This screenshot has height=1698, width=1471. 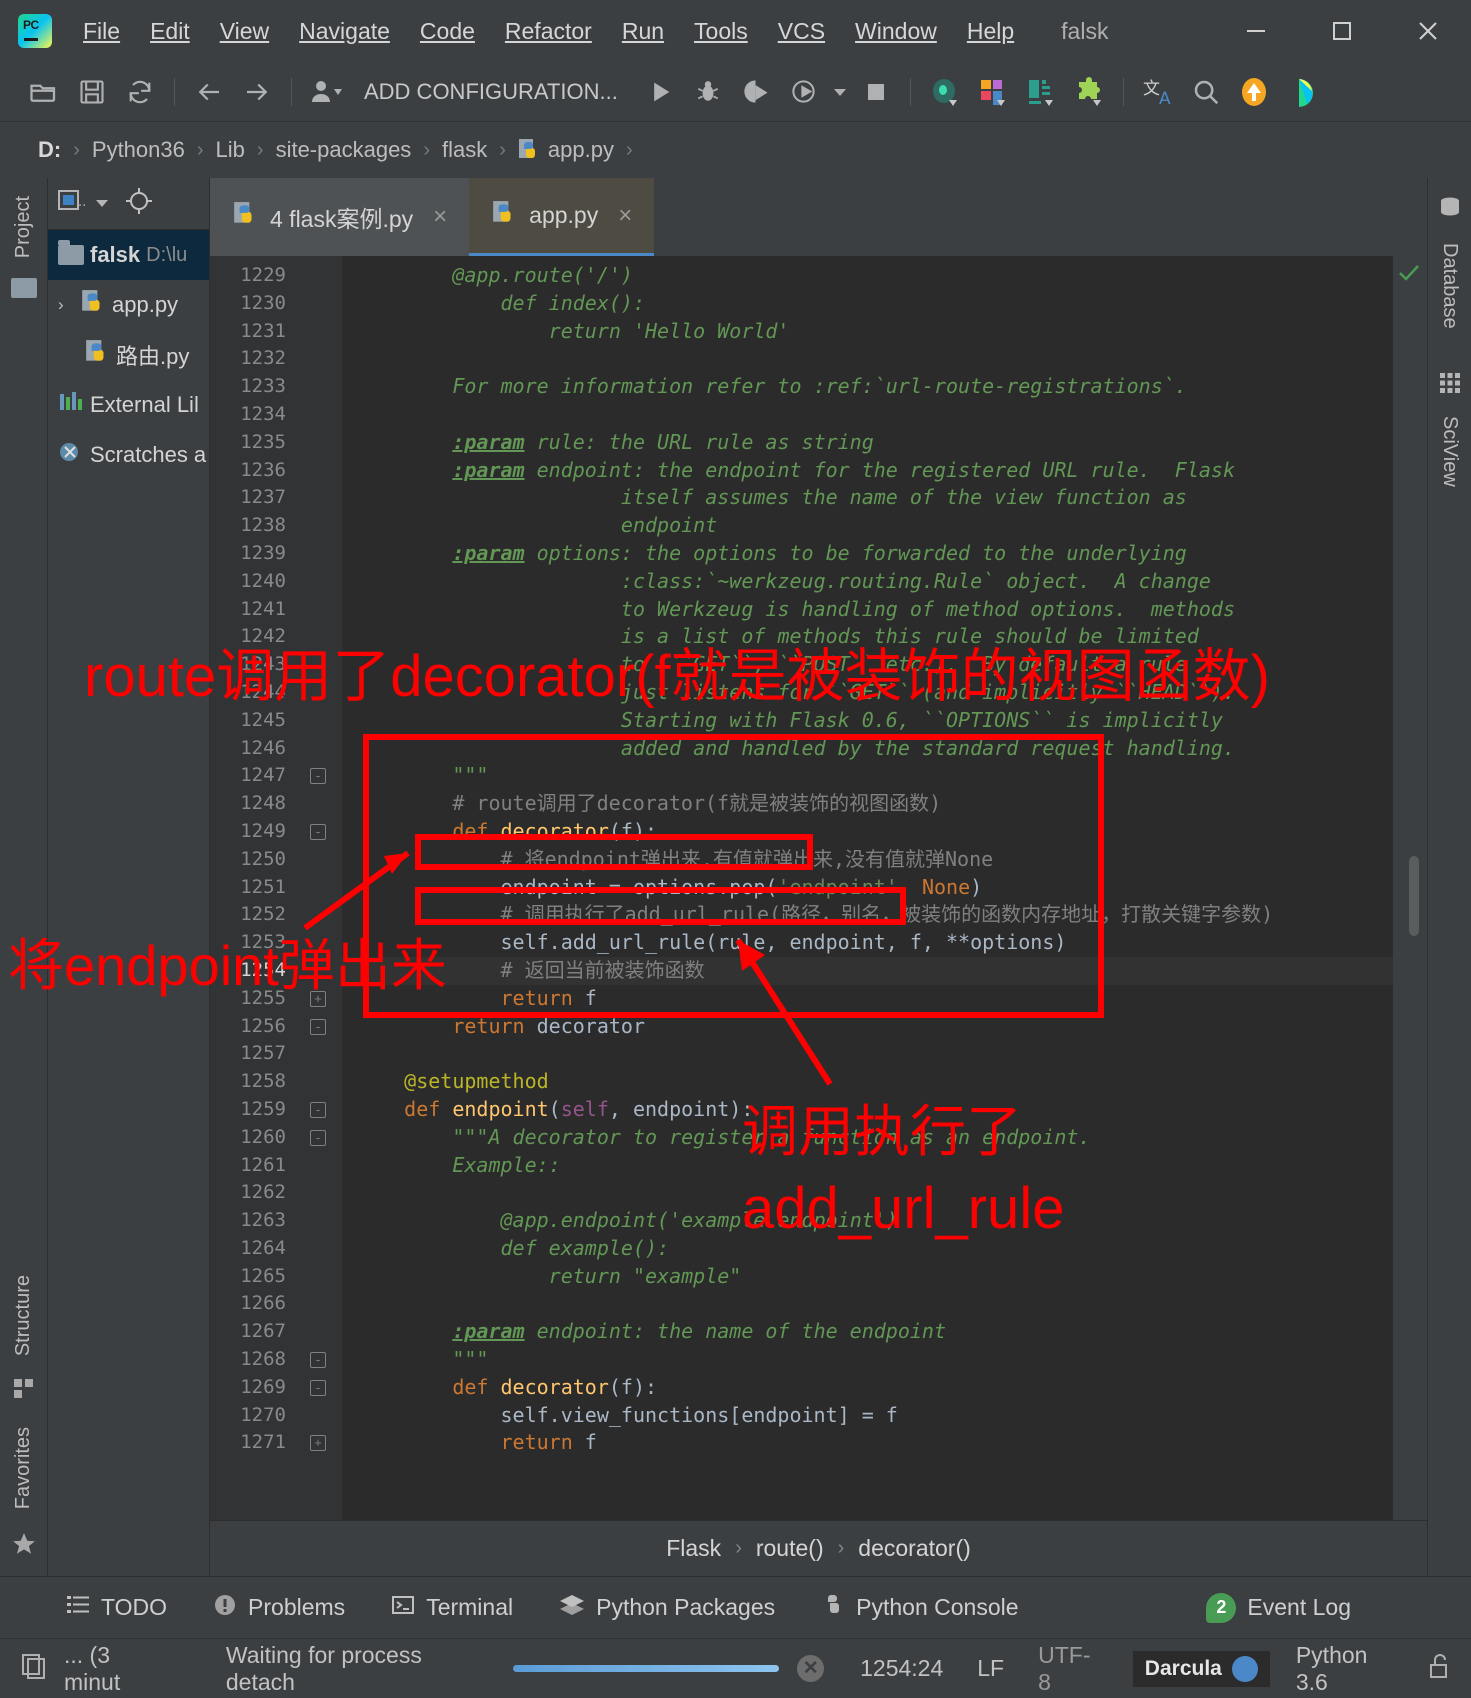 I want to click on code-line: Example::, so click(x=867, y=1166).